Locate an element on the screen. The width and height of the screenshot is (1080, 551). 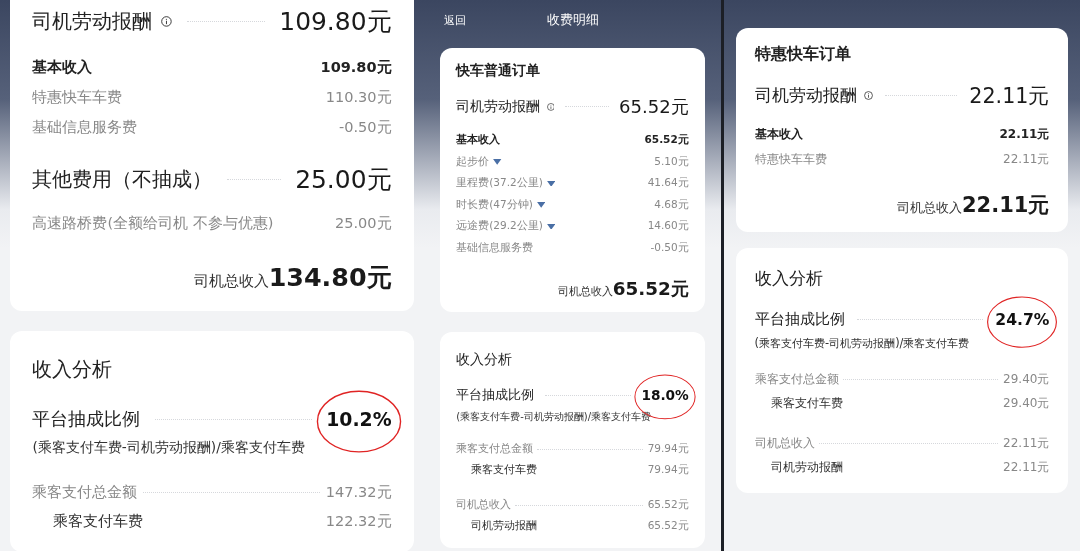
labor-pay-amount: 109.80元 is located at coordinates (335, 21).